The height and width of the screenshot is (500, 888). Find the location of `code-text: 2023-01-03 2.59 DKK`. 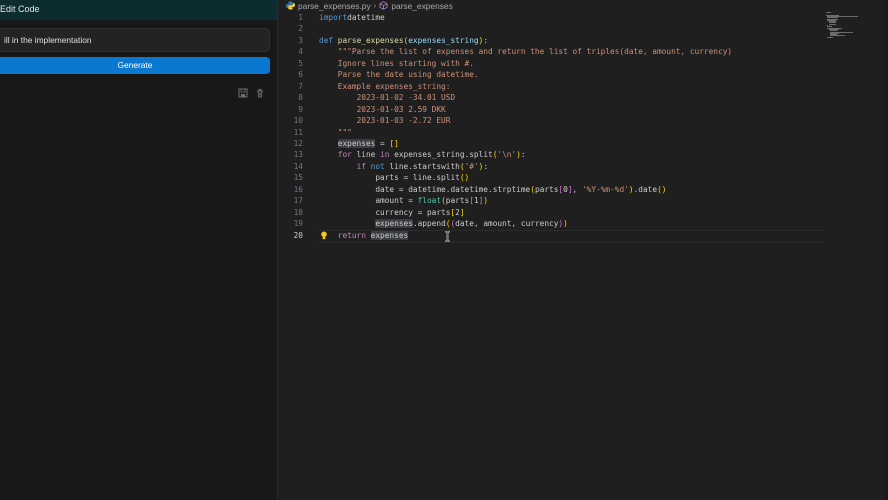

code-text: 2023-01-03 2.59 DKK is located at coordinates (382, 109).